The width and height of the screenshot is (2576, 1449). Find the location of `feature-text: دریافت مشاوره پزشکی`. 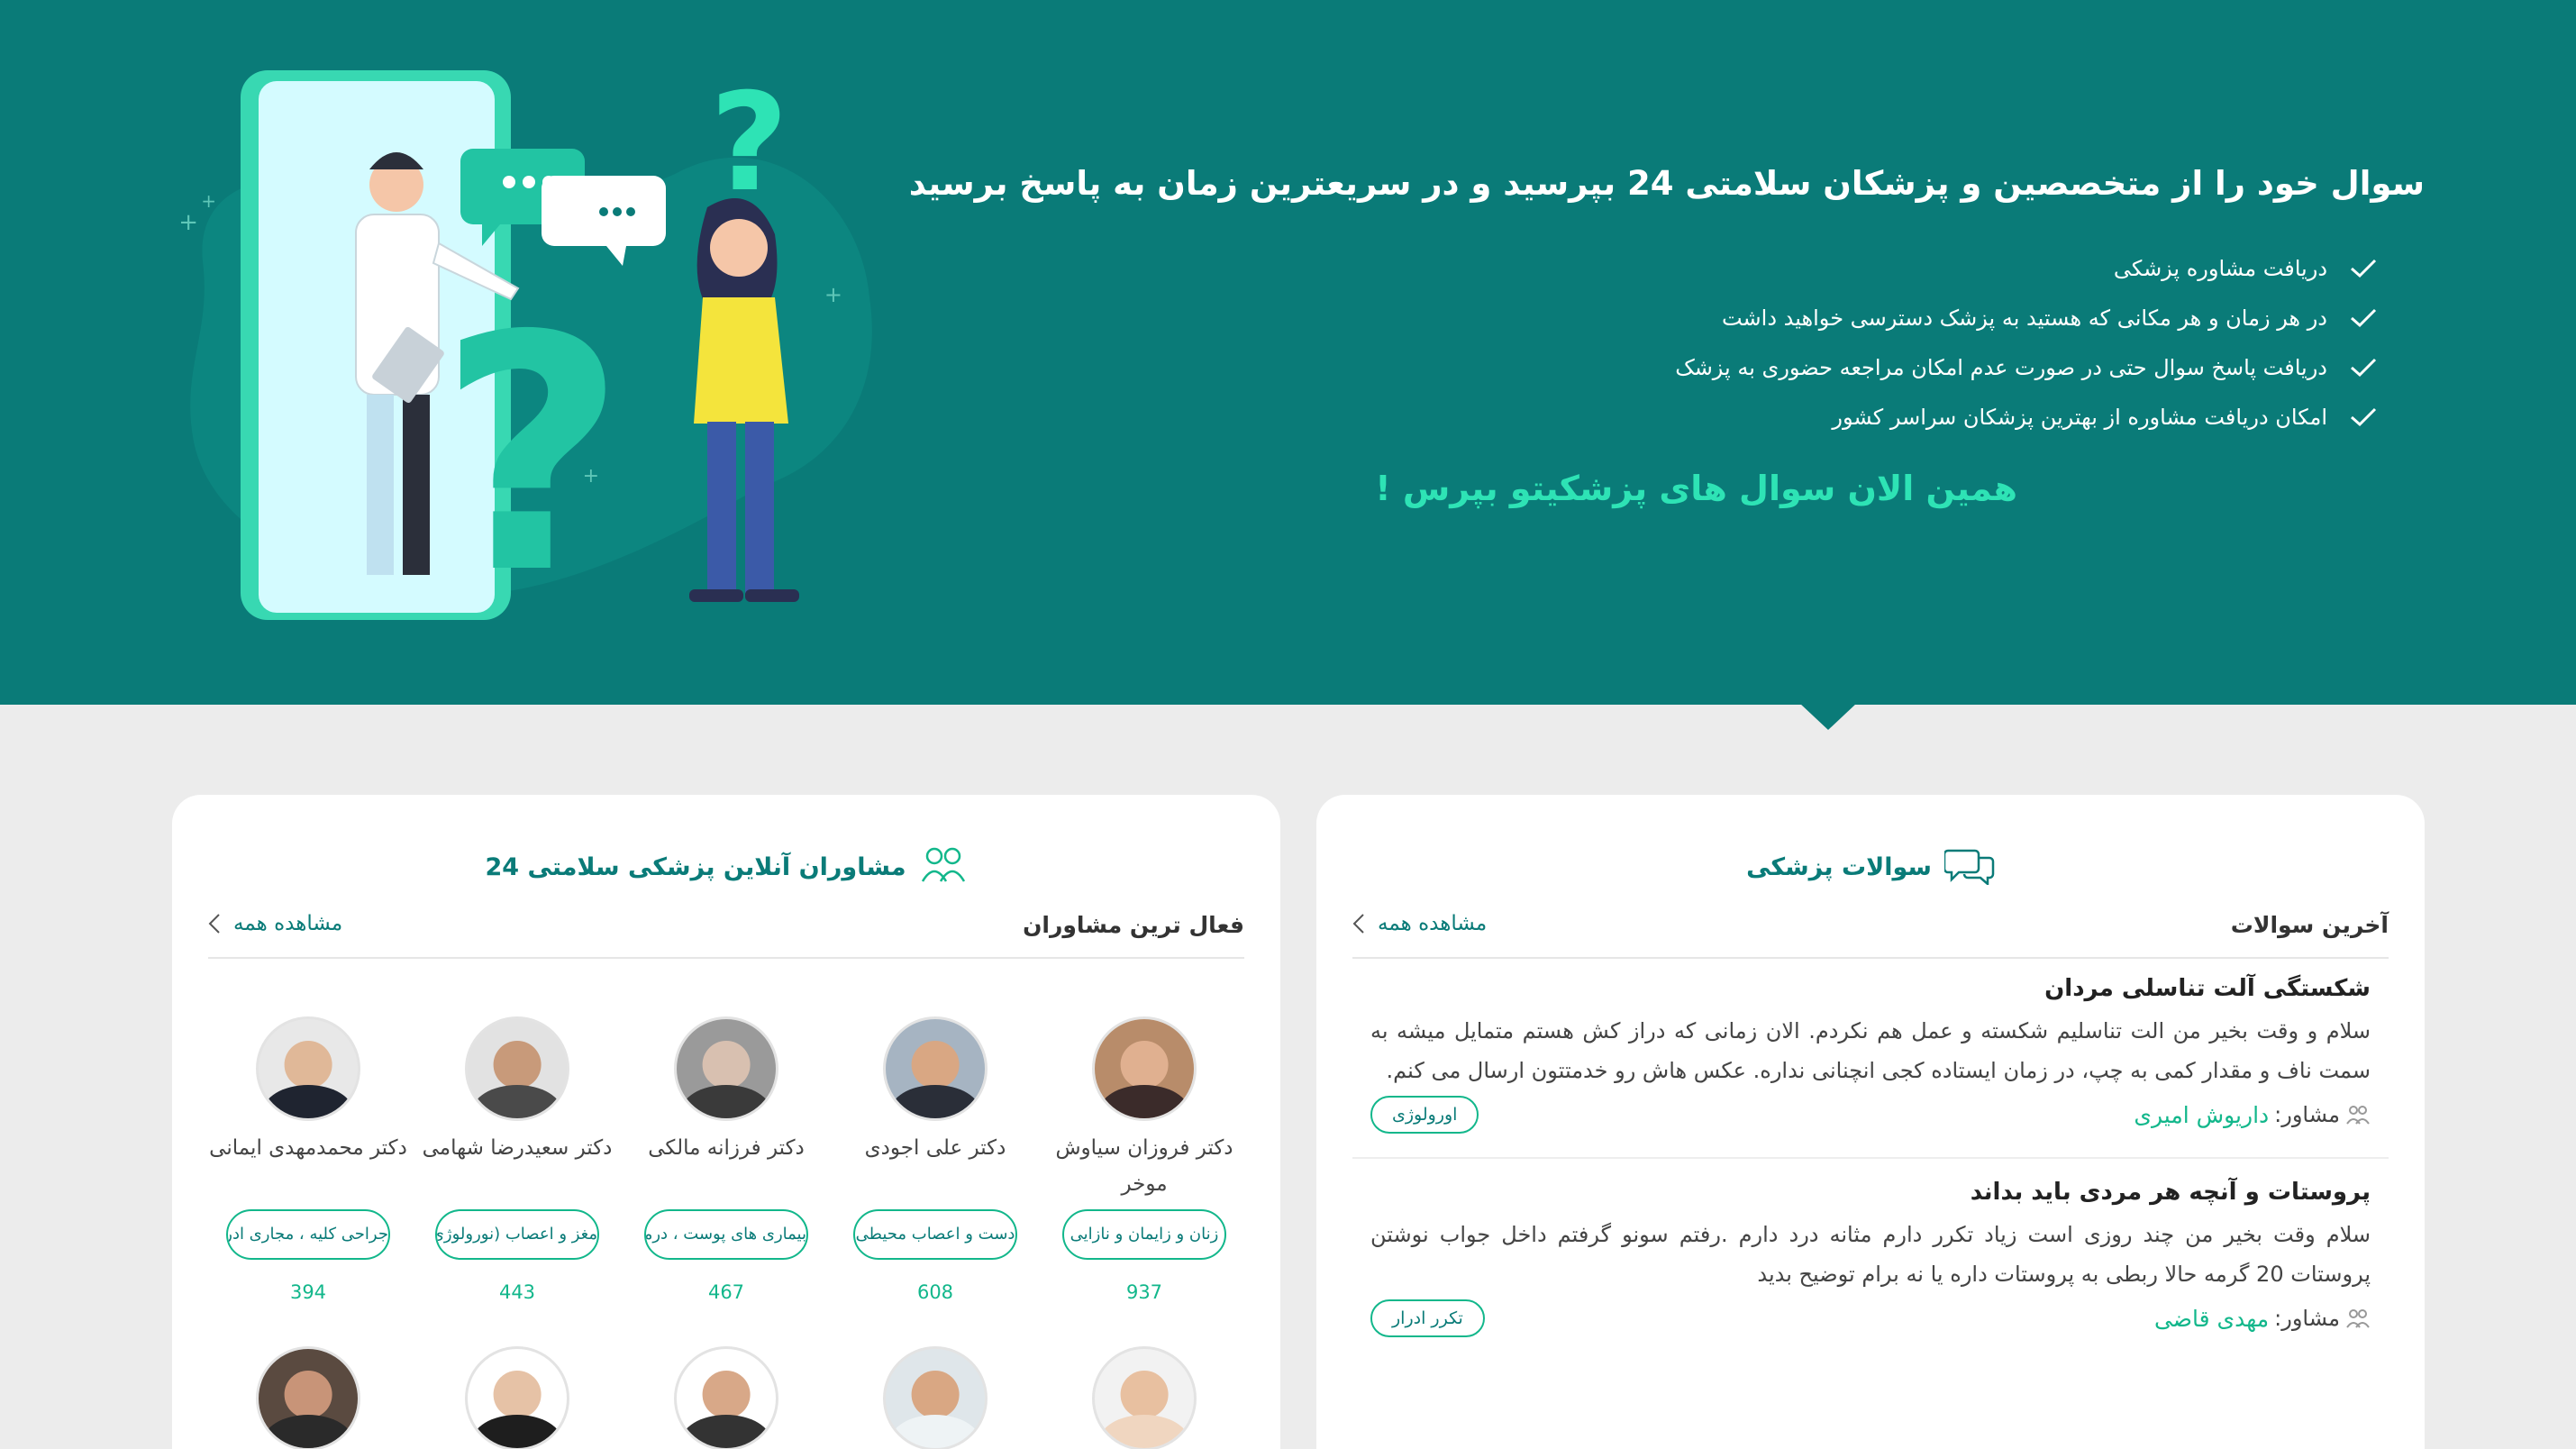

feature-text: دریافت مشاوره پزشکی is located at coordinates (2220, 268).